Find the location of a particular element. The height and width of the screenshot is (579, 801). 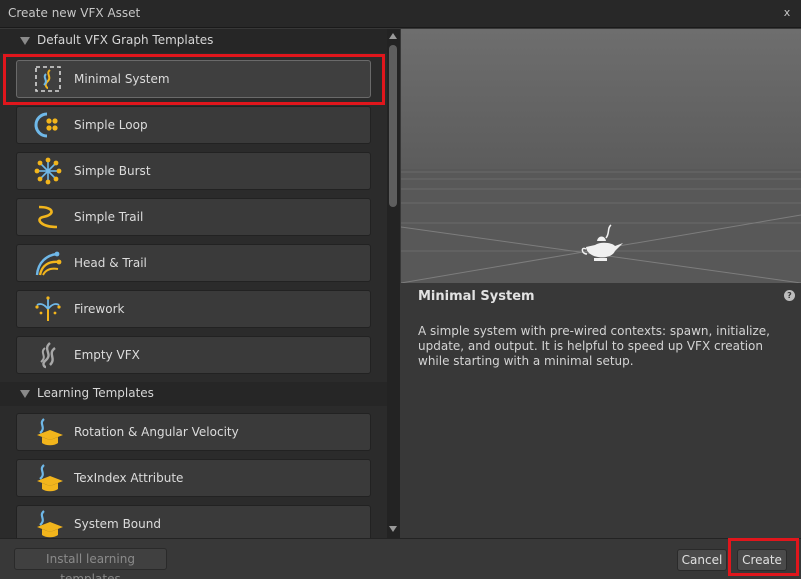

template-label: Simple Burst is located at coordinates (112, 171).